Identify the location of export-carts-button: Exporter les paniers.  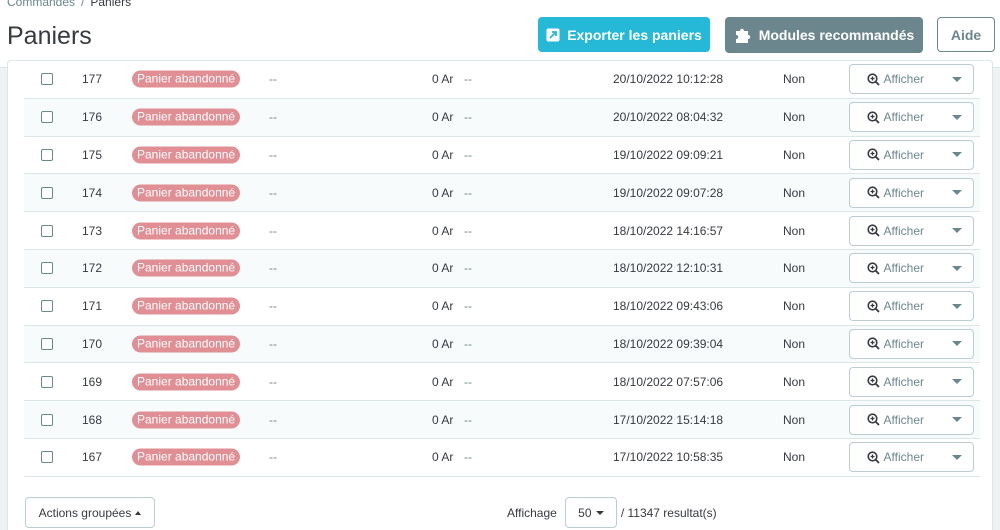
(624, 34).